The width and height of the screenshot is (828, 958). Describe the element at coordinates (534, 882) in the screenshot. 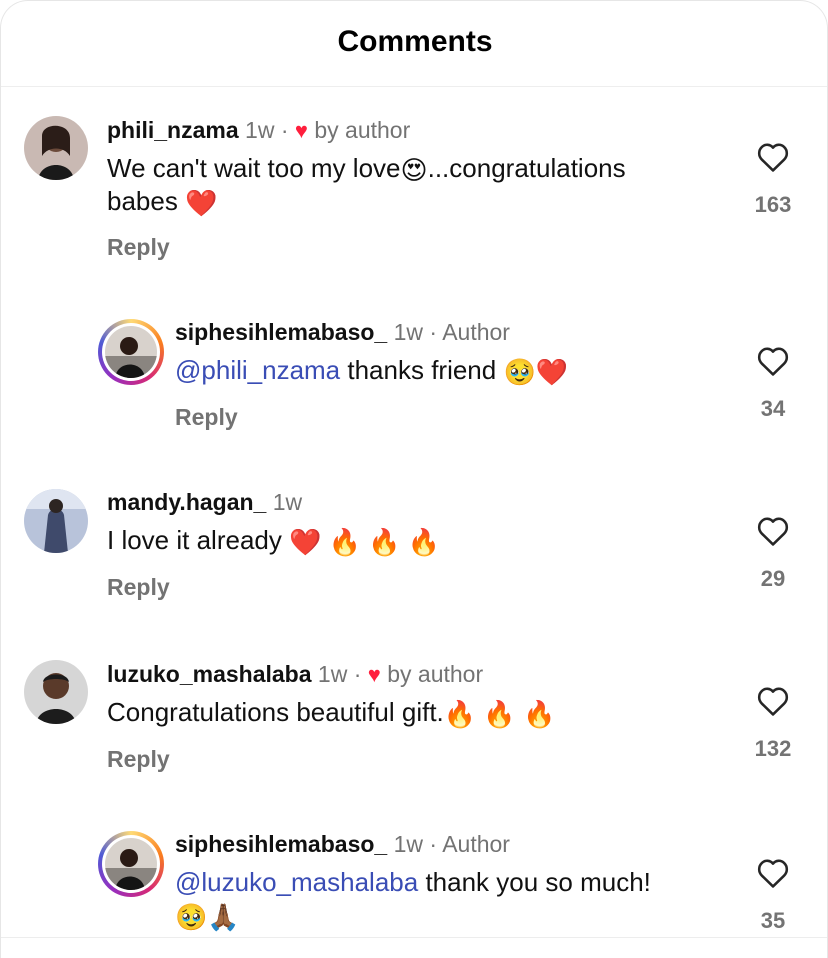

I see `comment-text-part: thank you so much!` at that location.